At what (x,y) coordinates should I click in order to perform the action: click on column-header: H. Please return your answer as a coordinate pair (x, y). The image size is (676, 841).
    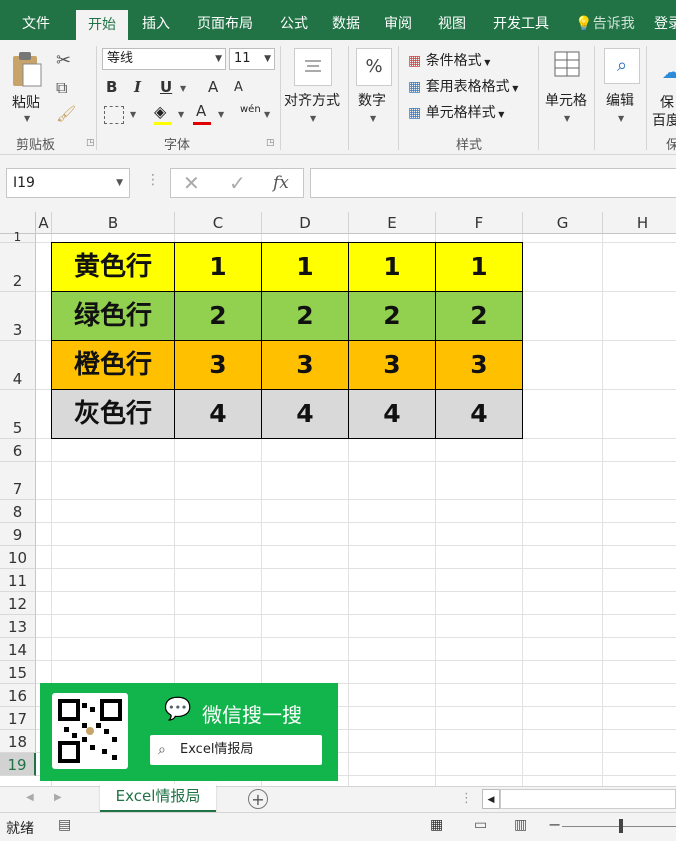
    Looking at the image, I should click on (639, 223).